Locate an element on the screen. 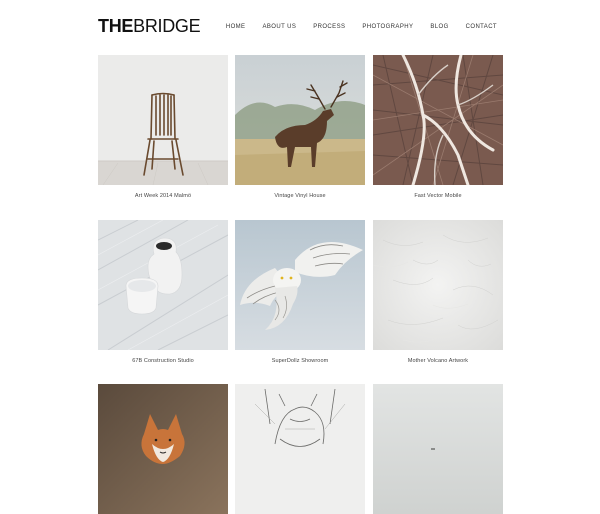 The image size is (600, 514). portfolio-item: 67B Construction Studio is located at coordinates (163, 292).